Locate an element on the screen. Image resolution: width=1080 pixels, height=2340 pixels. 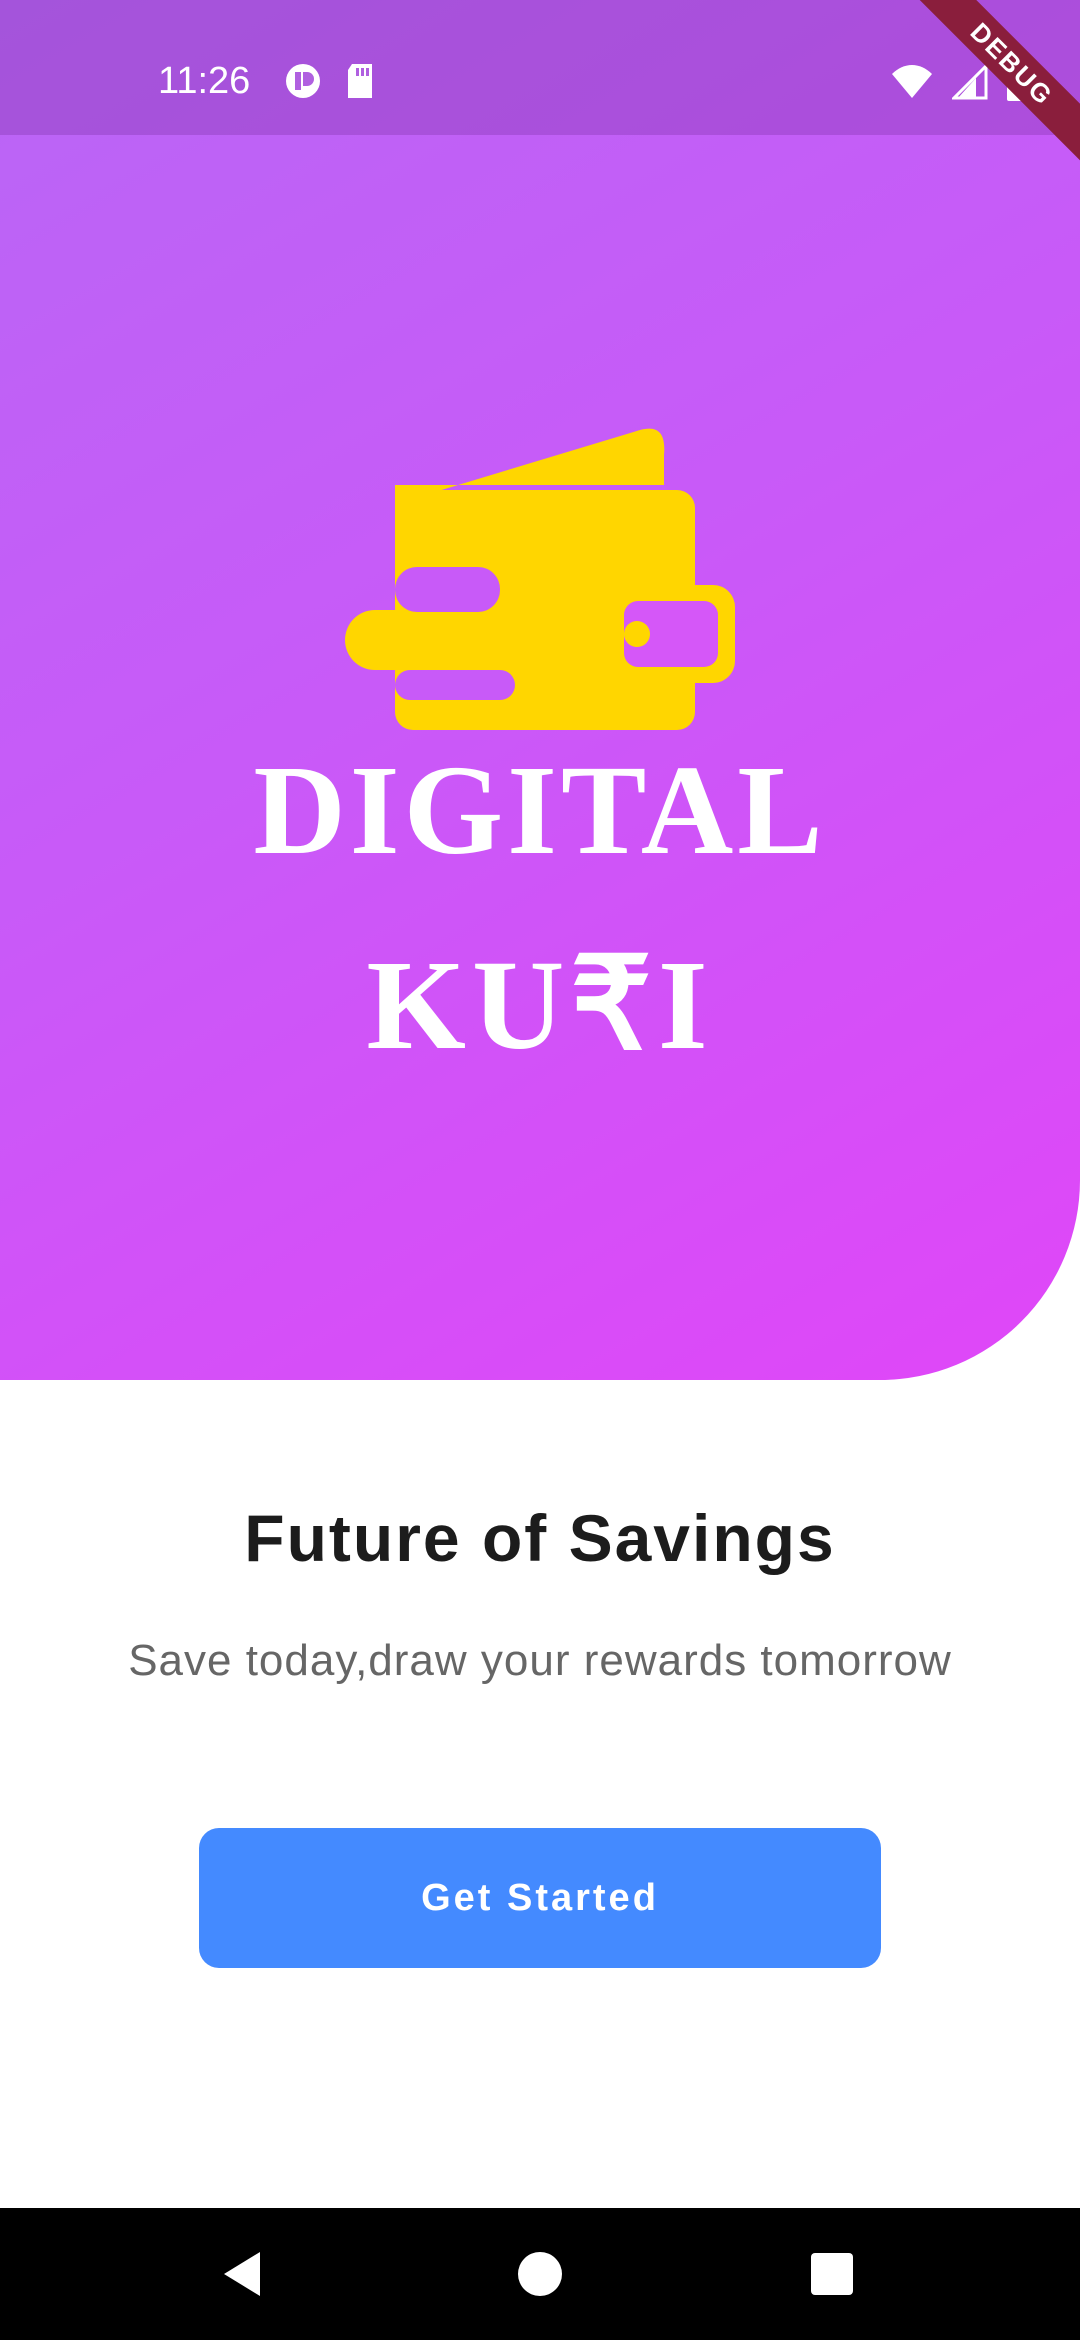
status-time: 11:26 is located at coordinates (204, 81).